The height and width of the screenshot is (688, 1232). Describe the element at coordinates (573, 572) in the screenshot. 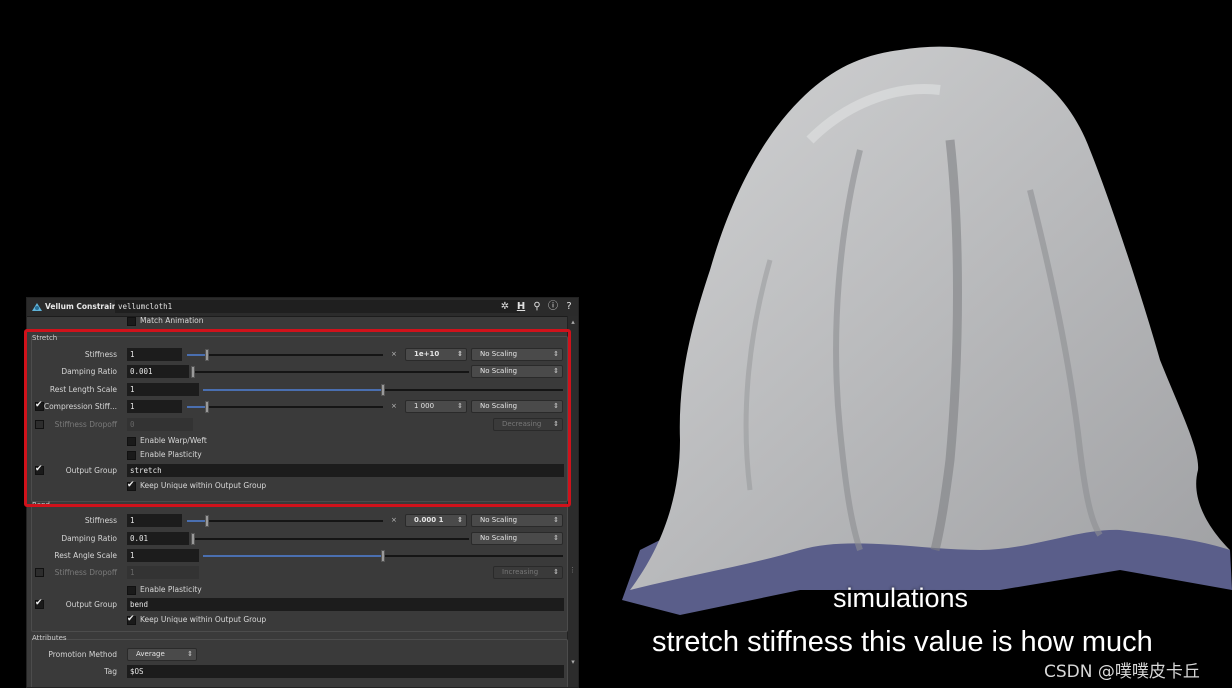

I see `scroll-grip-icon: ⋮⋮` at that location.